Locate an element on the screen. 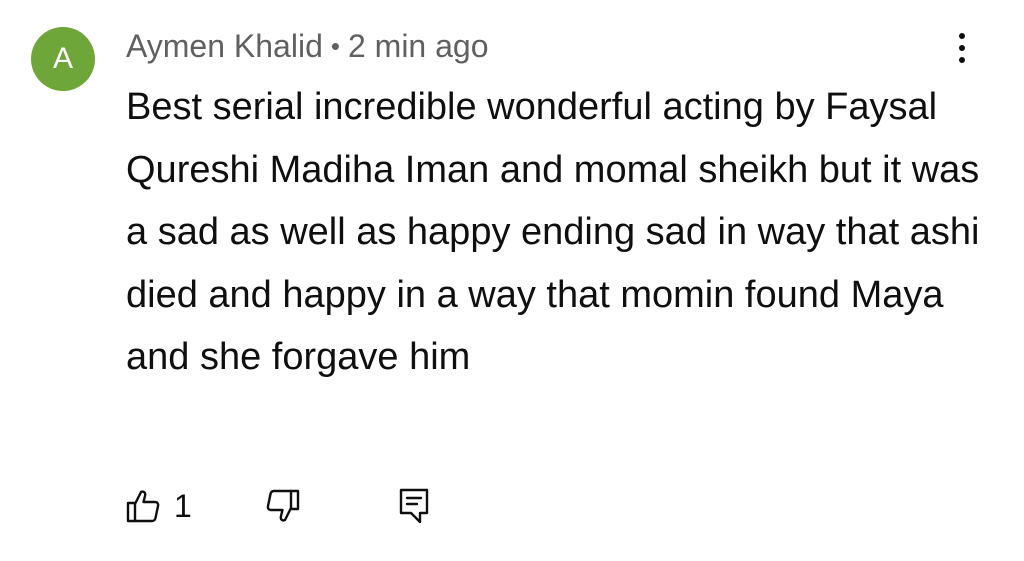 Image resolution: width=1024 pixels, height=561 pixels. like-button: 1 is located at coordinates (159, 506).